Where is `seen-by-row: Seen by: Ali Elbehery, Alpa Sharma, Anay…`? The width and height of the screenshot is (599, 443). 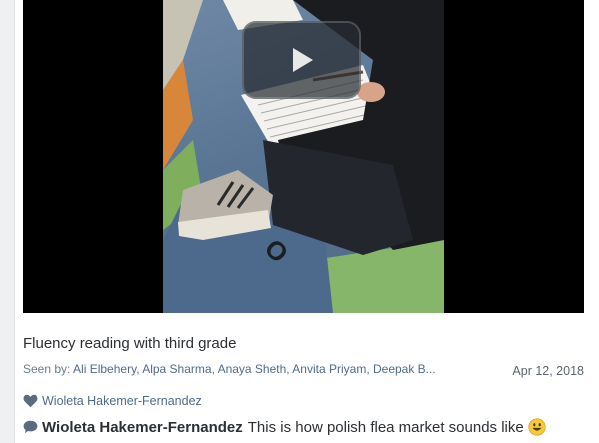 seen-by-row: Seen by: Ali Elbehery, Alpa Sharma, Anay… is located at coordinates (303, 370).